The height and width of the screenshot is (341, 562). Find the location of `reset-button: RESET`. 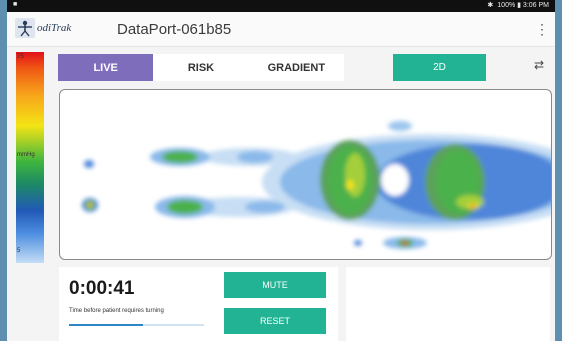

reset-button: RESET is located at coordinates (275, 321).